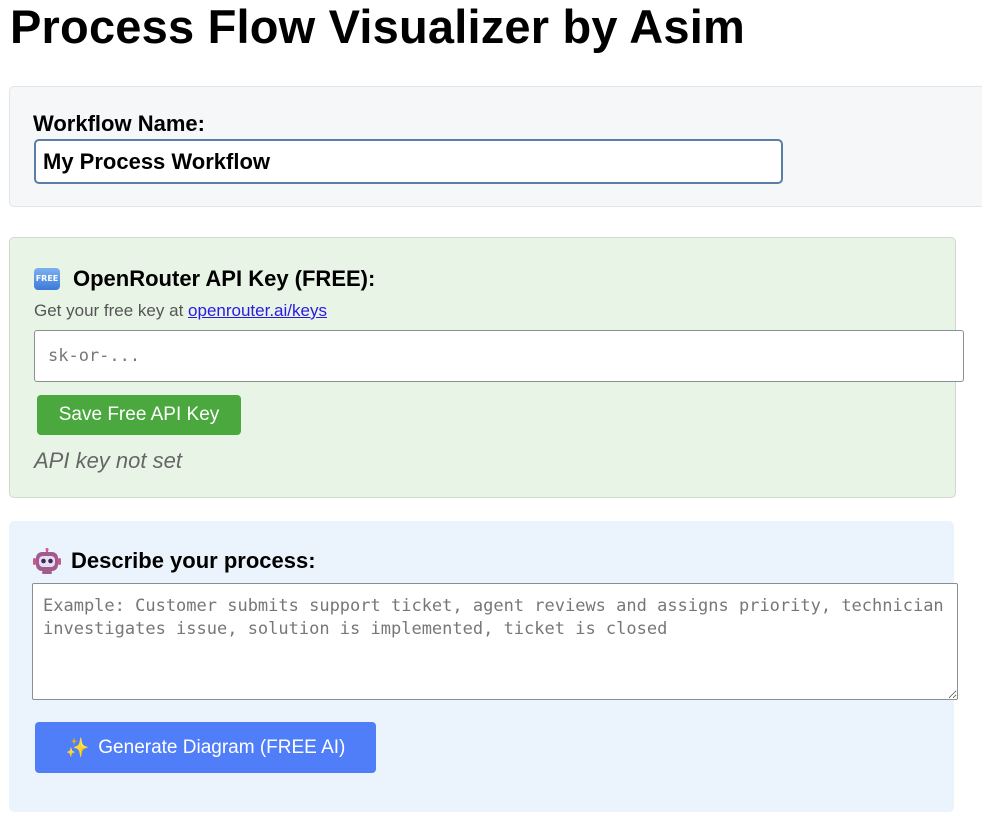 The image size is (982, 826). Describe the element at coordinates (139, 415) in the screenshot. I see `save-api-key-button: Save Free API Key` at that location.